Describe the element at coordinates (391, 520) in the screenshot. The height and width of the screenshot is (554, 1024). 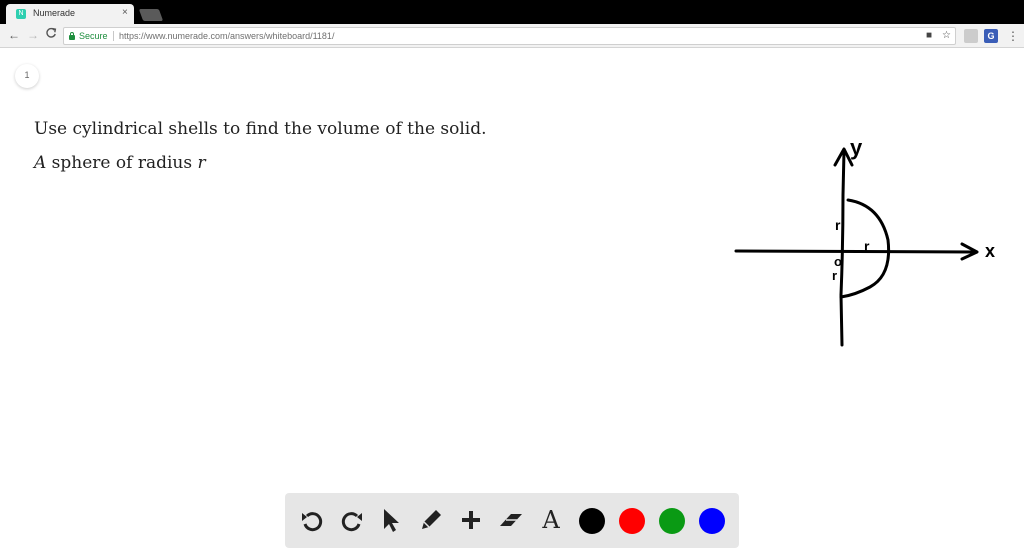
I see `select-cursor-icon` at that location.